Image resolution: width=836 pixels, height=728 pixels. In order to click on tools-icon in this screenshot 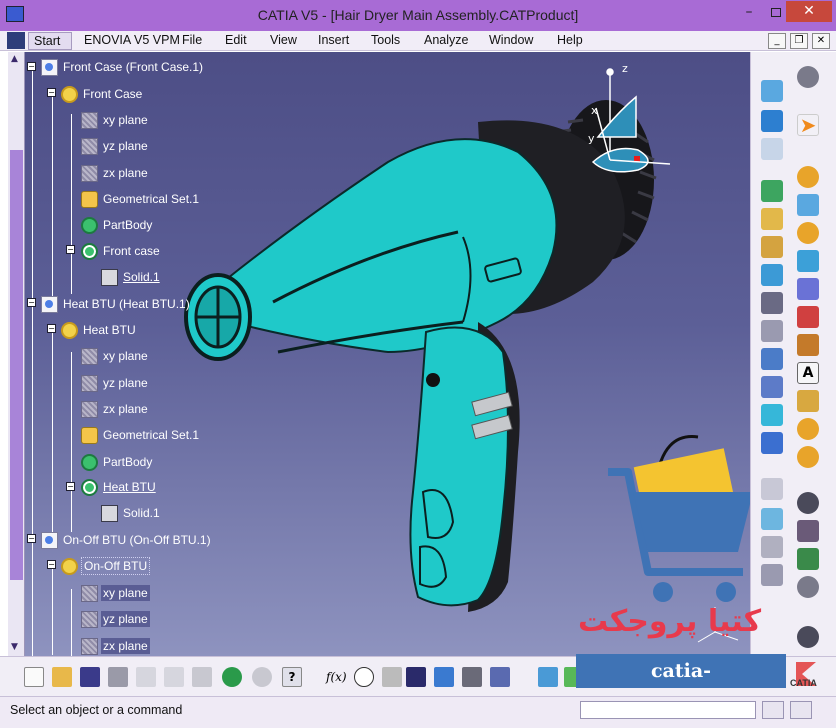, I will do `click(808, 503)`.